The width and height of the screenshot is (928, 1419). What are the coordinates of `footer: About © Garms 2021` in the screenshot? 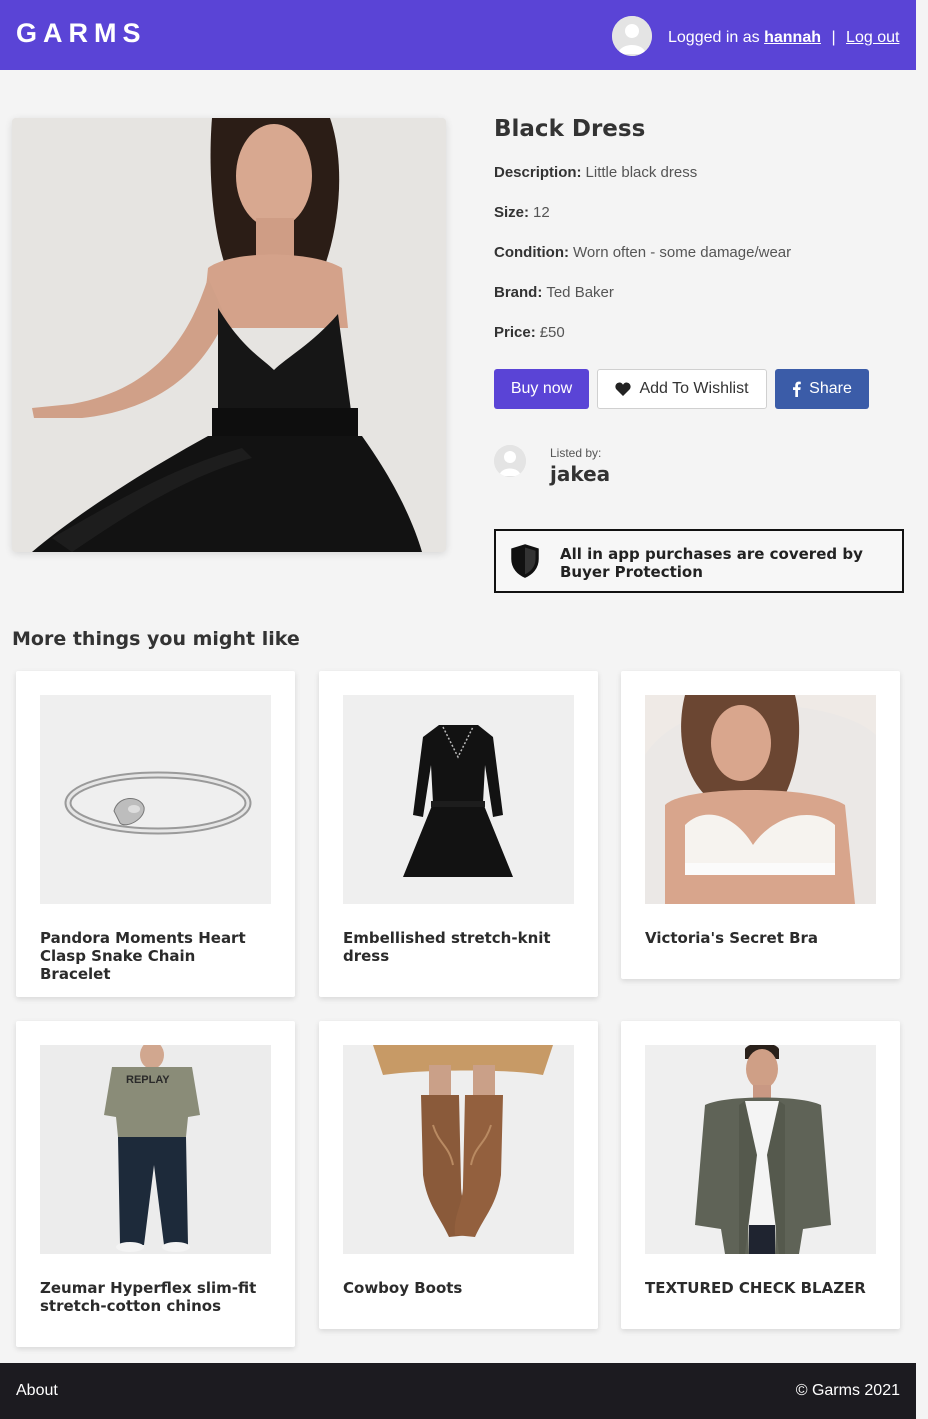 It's located at (458, 1391).